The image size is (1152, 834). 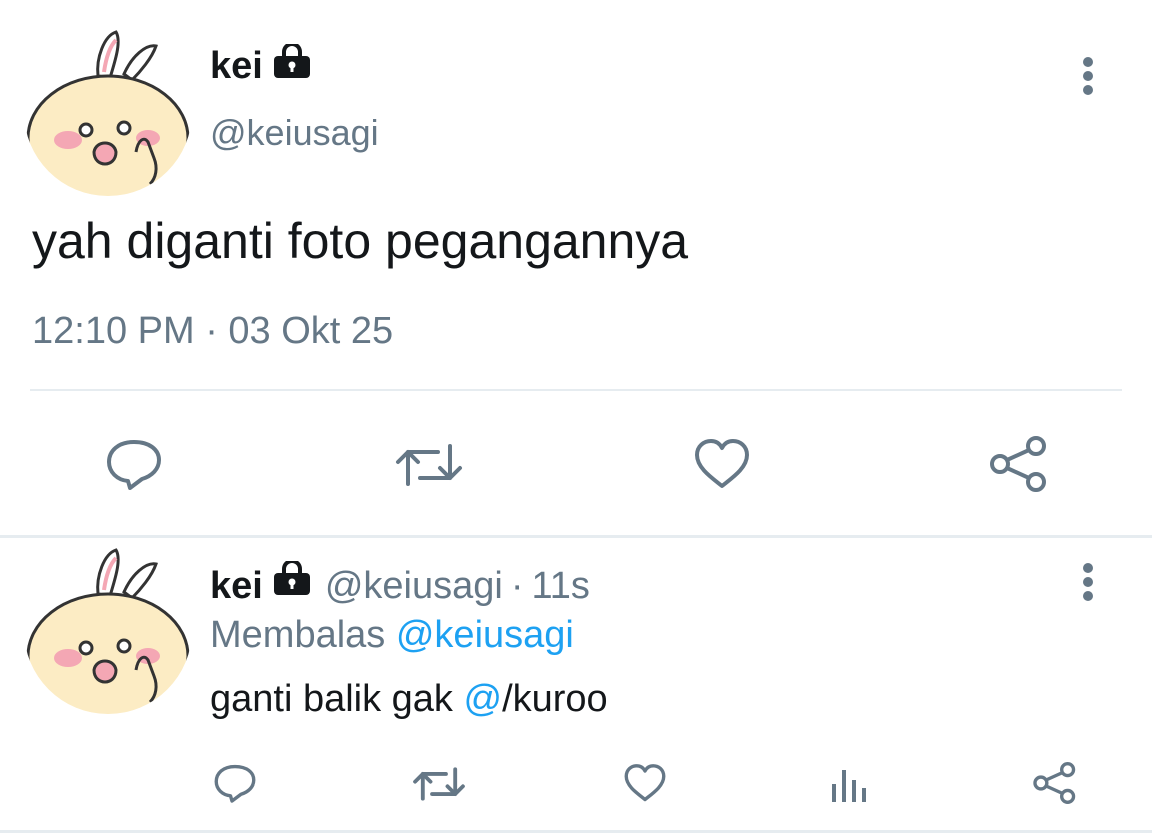 What do you see at coordinates (555, 699) in the screenshot?
I see `reply-text-after: /kuroo` at bounding box center [555, 699].